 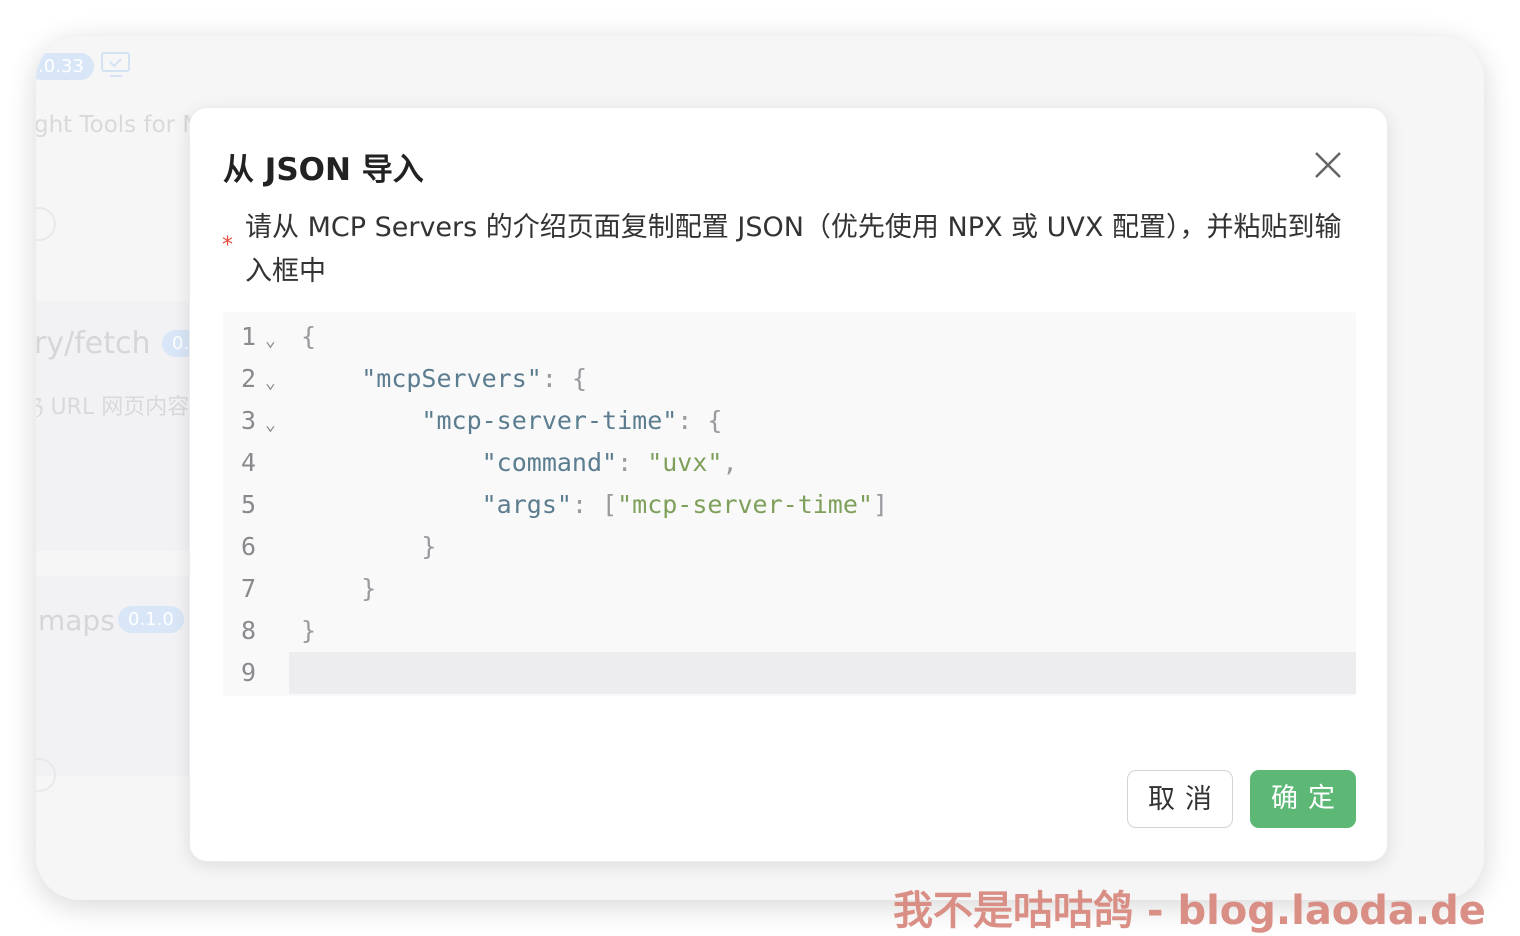 I want to click on code-text: {, so click(x=308, y=337).